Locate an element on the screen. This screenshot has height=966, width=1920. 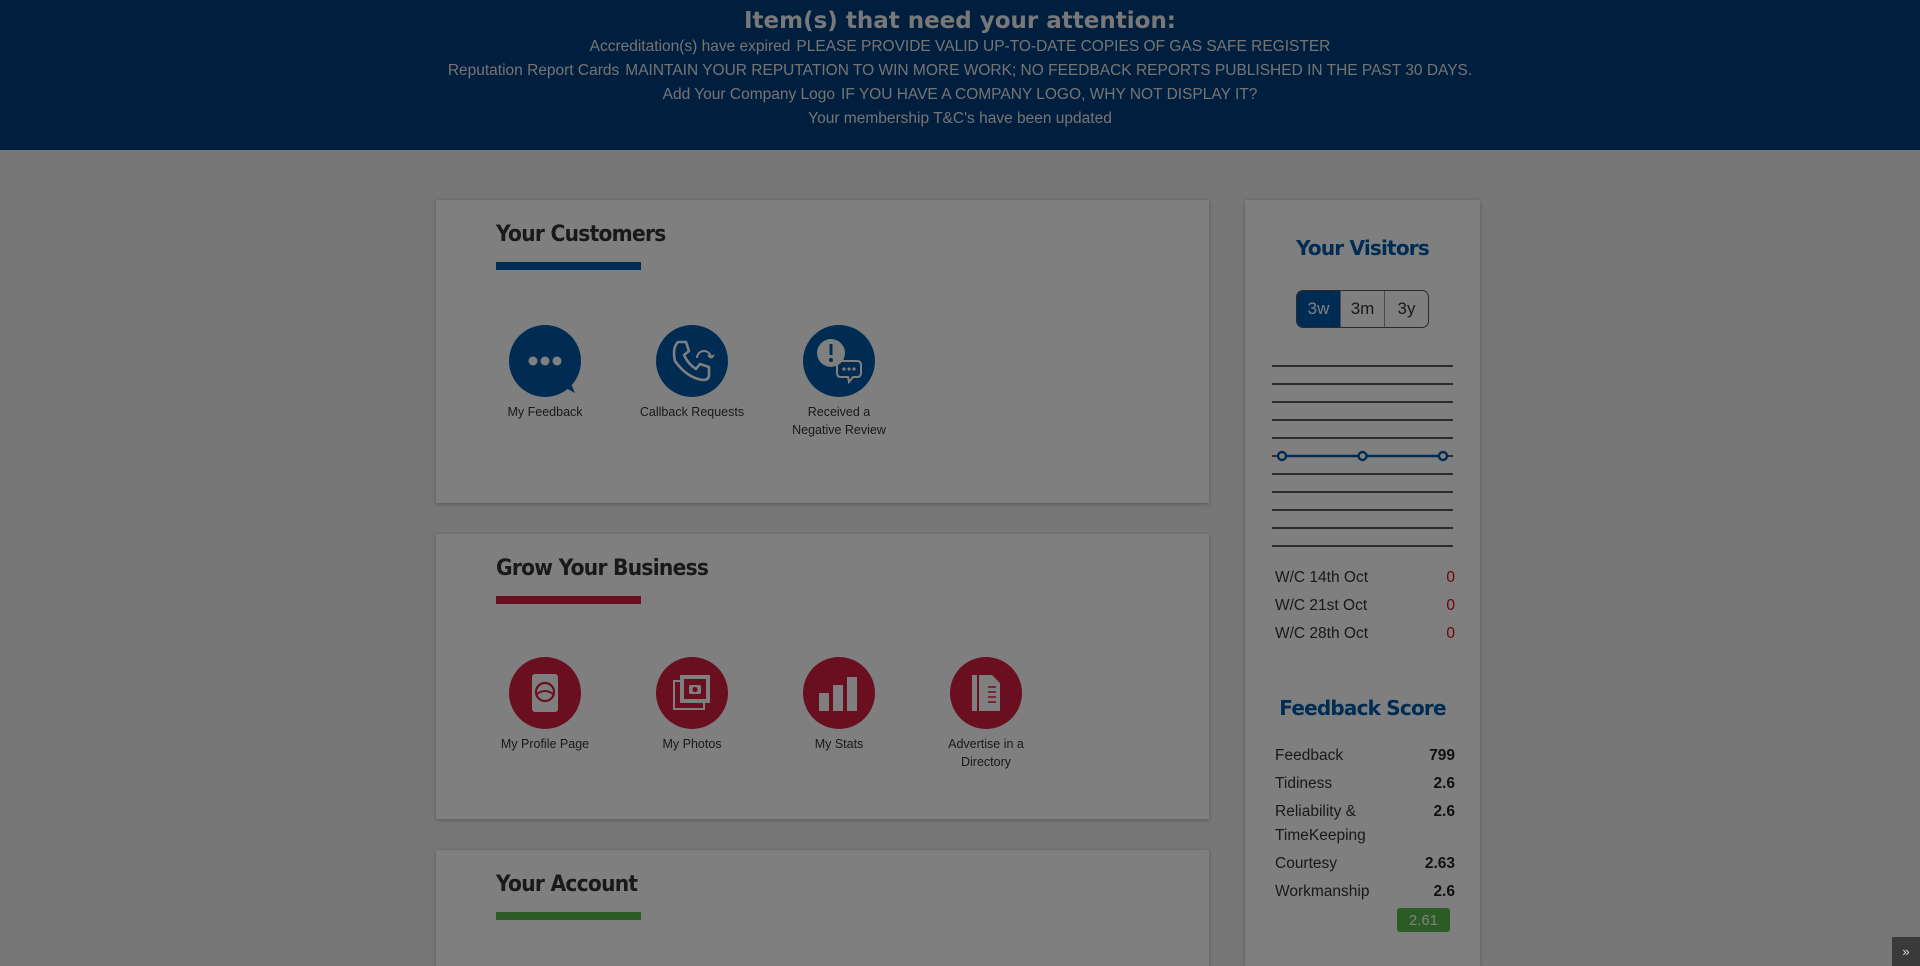
range-3y-button: 3y is located at coordinates (1406, 309).